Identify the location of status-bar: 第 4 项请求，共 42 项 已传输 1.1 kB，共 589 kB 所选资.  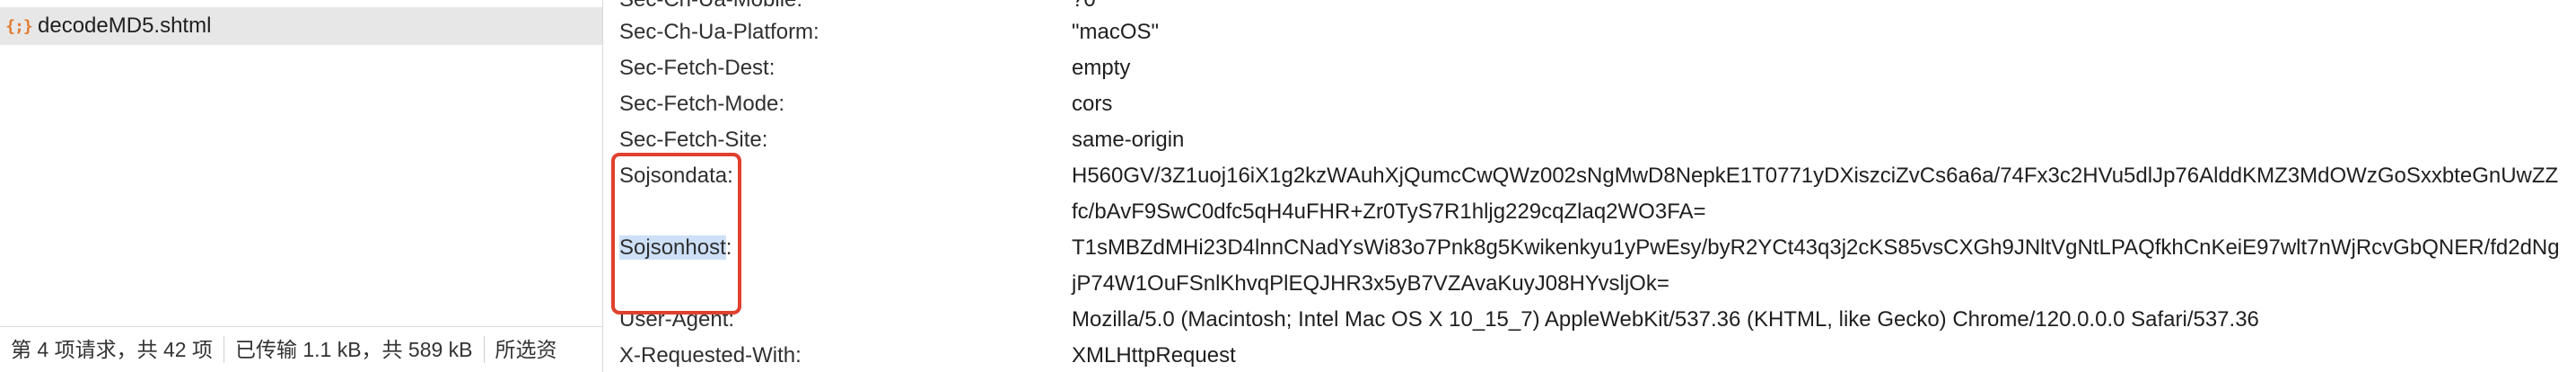
(301, 349).